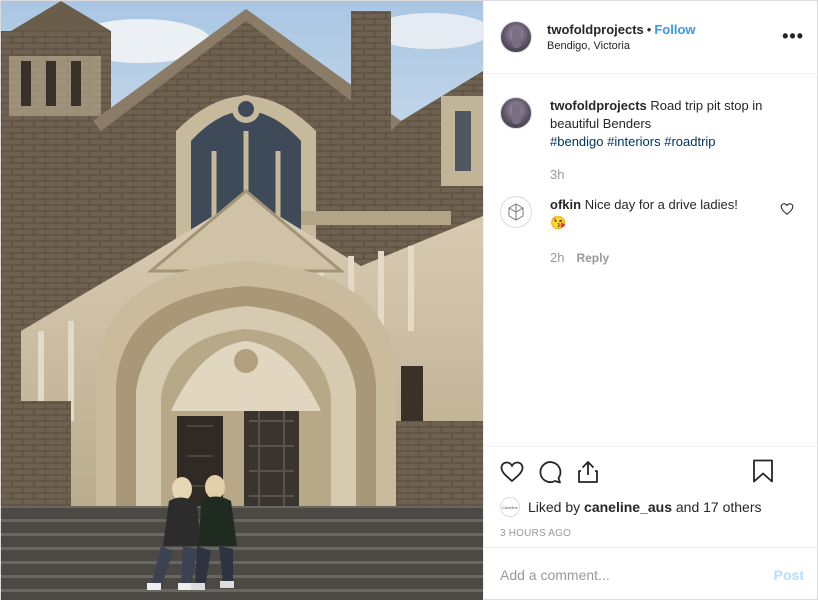 Image resolution: width=818 pixels, height=600 pixels. I want to click on user-avatar, so click(516, 37).